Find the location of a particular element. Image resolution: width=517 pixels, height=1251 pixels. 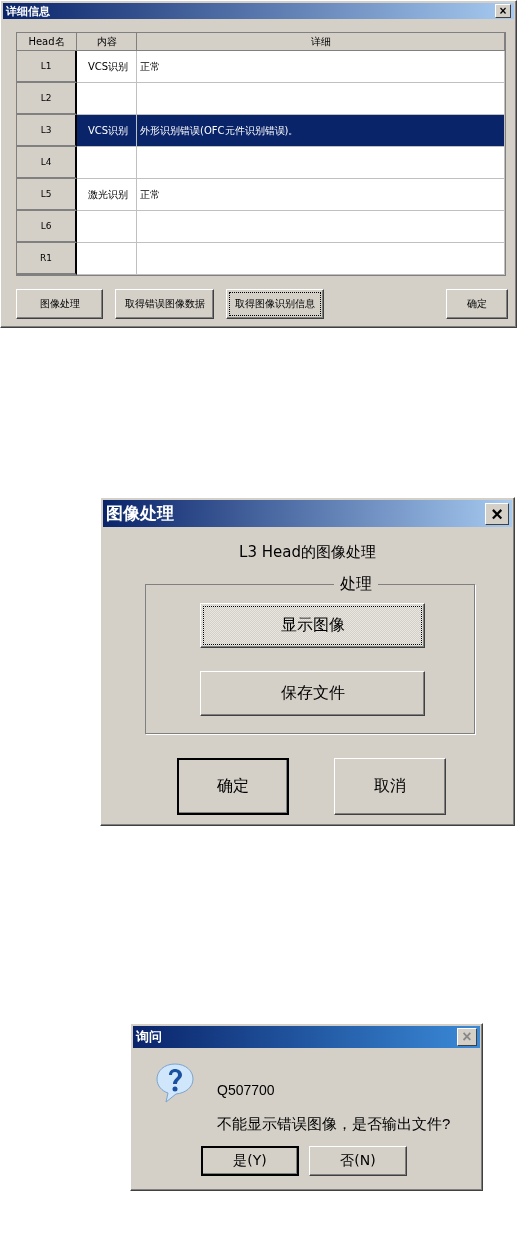

dialog-button: 取消 is located at coordinates (390, 786).